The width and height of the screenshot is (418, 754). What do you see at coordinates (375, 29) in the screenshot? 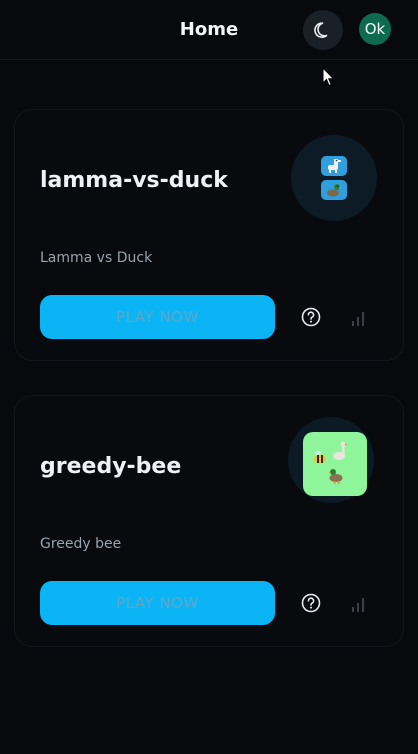
I see `avatar: Ok` at bounding box center [375, 29].